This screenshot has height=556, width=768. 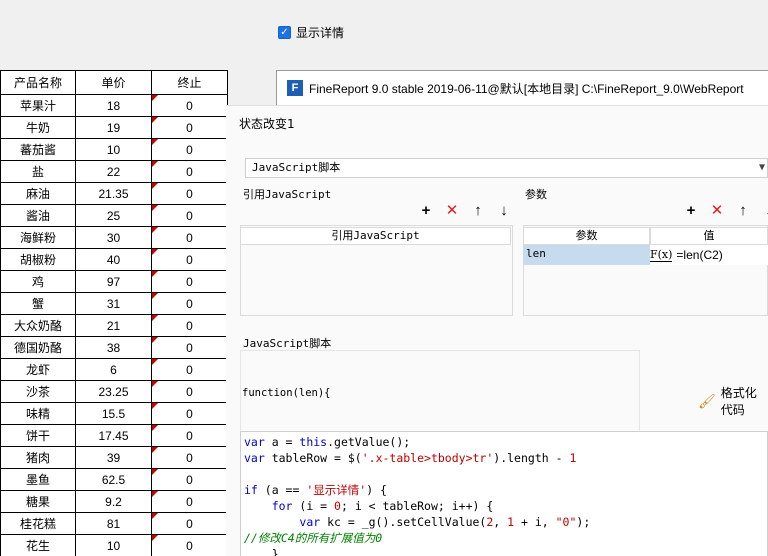 I want to click on product-name-cell: 味精, so click(x=38, y=413).